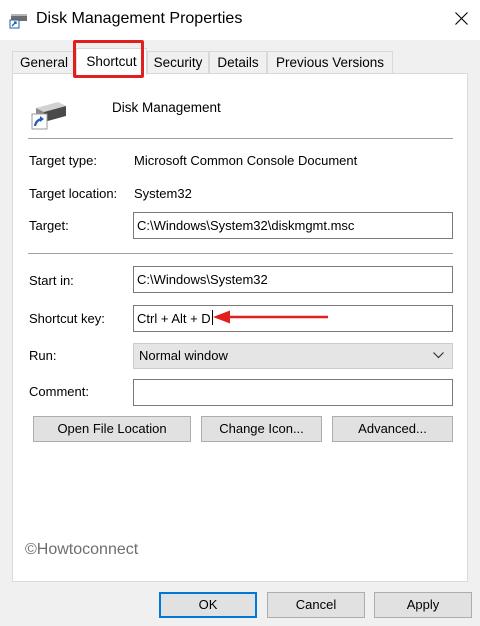  I want to click on title-bar: Disk Management Properties, so click(240, 20).